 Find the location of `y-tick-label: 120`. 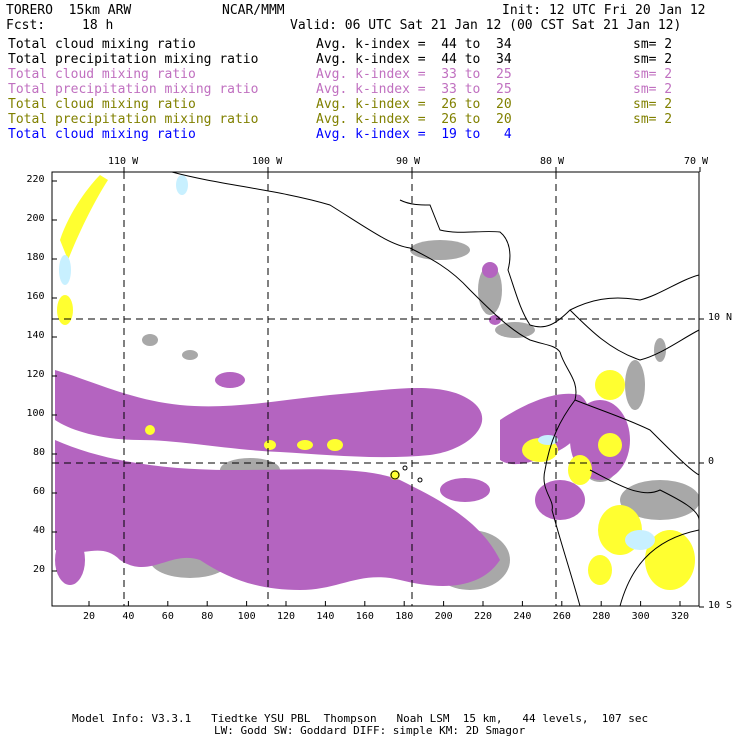

y-tick-label: 120 is located at coordinates (35, 374).